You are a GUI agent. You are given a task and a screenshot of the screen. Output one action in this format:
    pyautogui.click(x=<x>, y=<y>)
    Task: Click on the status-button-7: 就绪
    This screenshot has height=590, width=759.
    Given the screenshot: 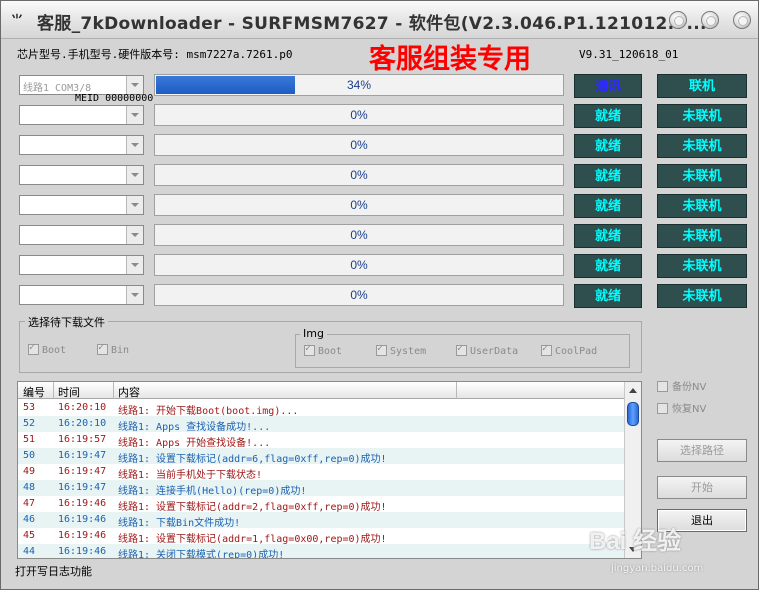 What is the action you would take?
    pyautogui.click(x=608, y=266)
    